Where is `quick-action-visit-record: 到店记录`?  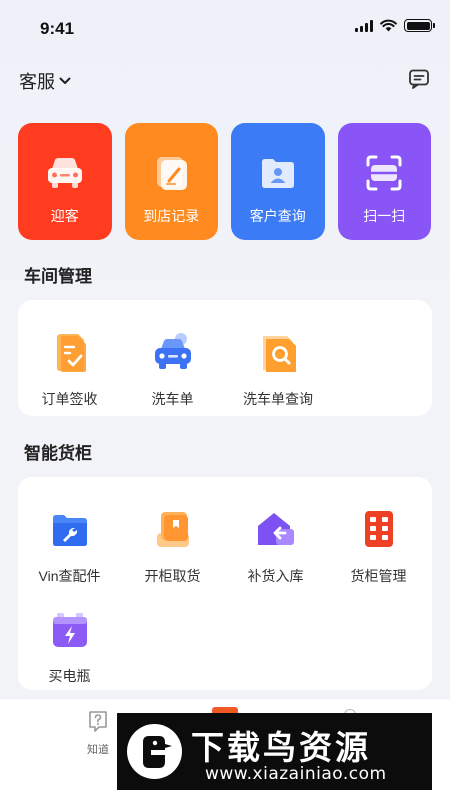
quick-action-visit-record: 到店记录 is located at coordinates (171, 181).